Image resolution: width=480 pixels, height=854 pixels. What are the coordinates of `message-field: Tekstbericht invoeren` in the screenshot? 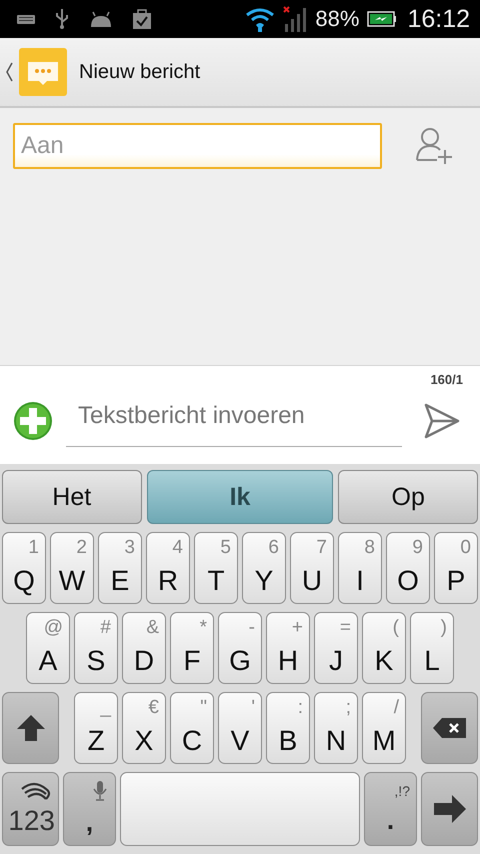 It's located at (234, 421).